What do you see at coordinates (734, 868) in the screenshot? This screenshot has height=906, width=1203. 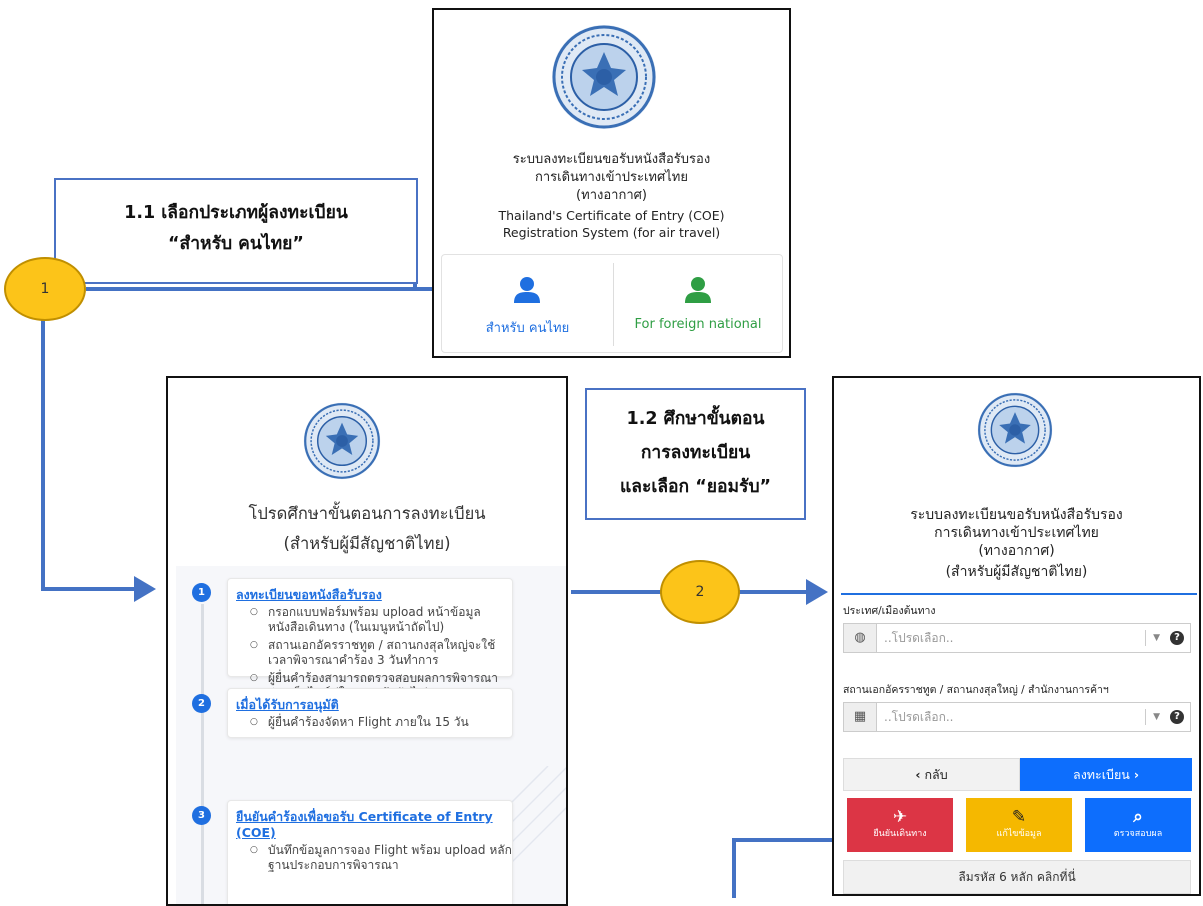 I see `connector-bottom-vertical` at bounding box center [734, 868].